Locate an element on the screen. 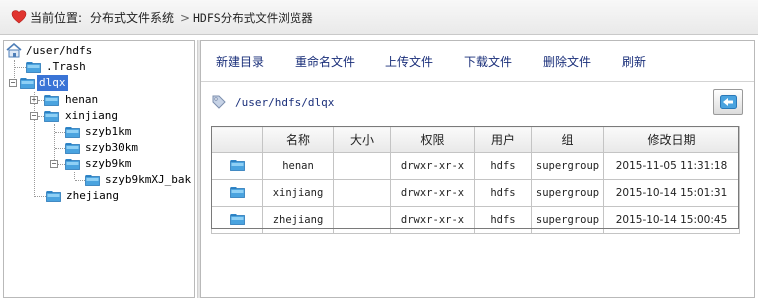 This screenshot has width=758, height=302. expand-toggle-icon: + is located at coordinates (34, 100).